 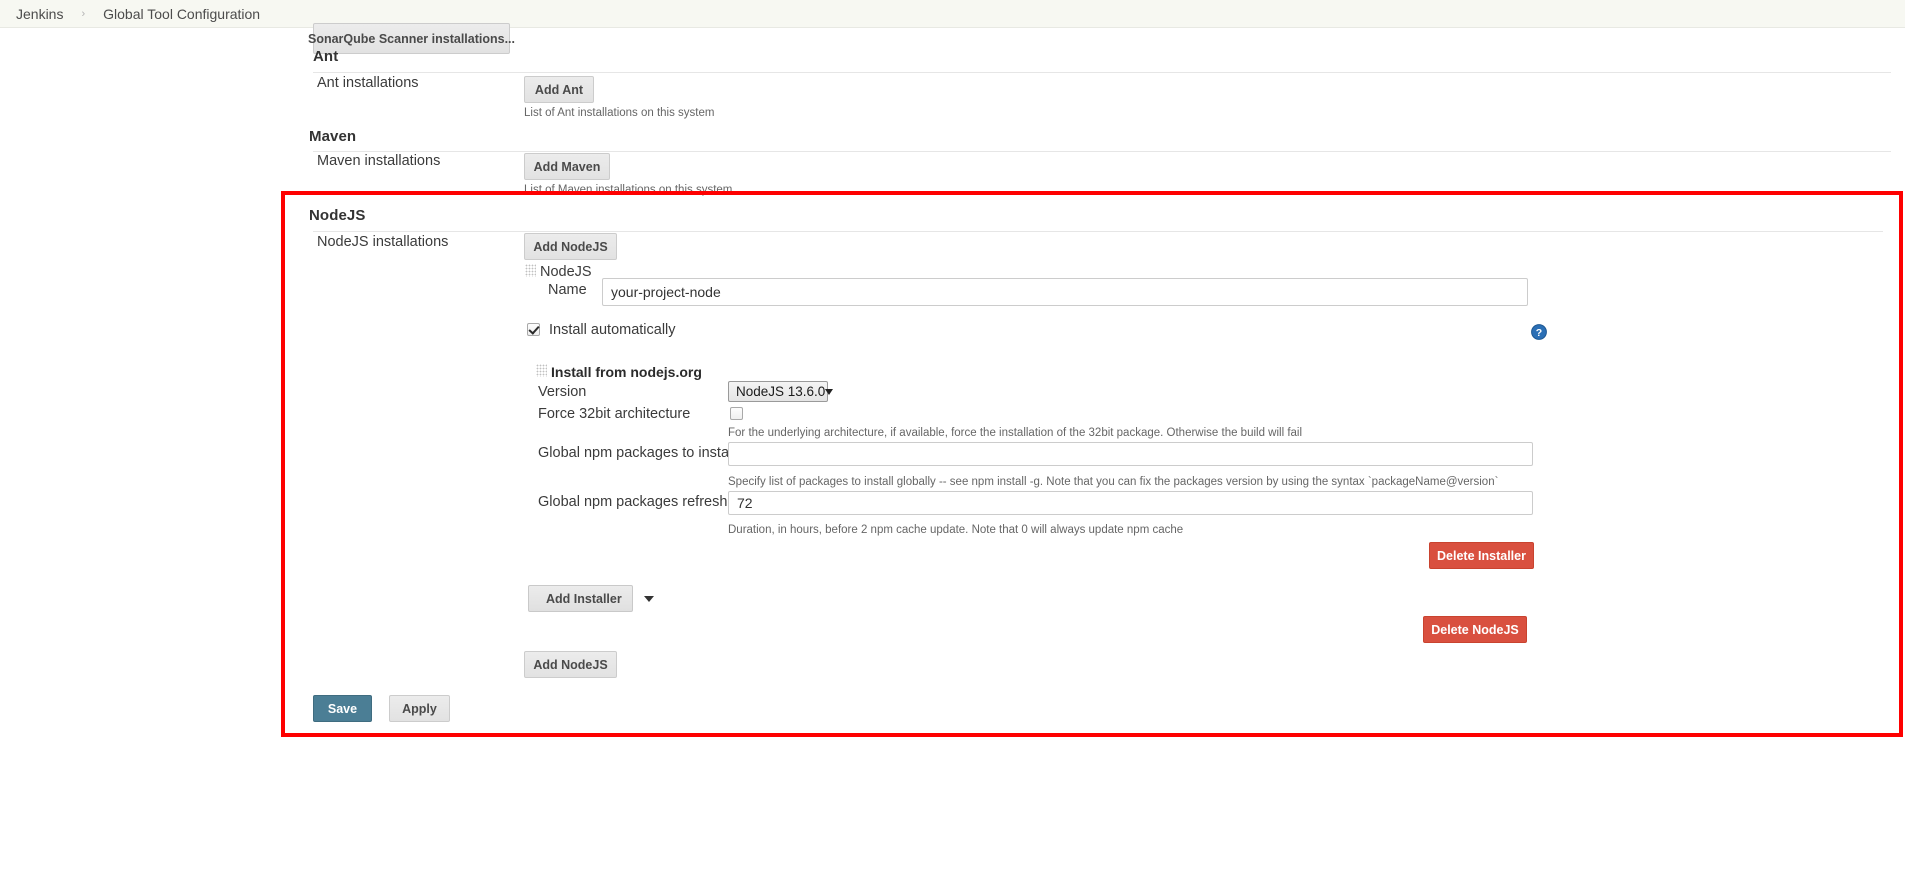 I want to click on add-nodejs-button-top: Add NodeJS, so click(x=570, y=246).